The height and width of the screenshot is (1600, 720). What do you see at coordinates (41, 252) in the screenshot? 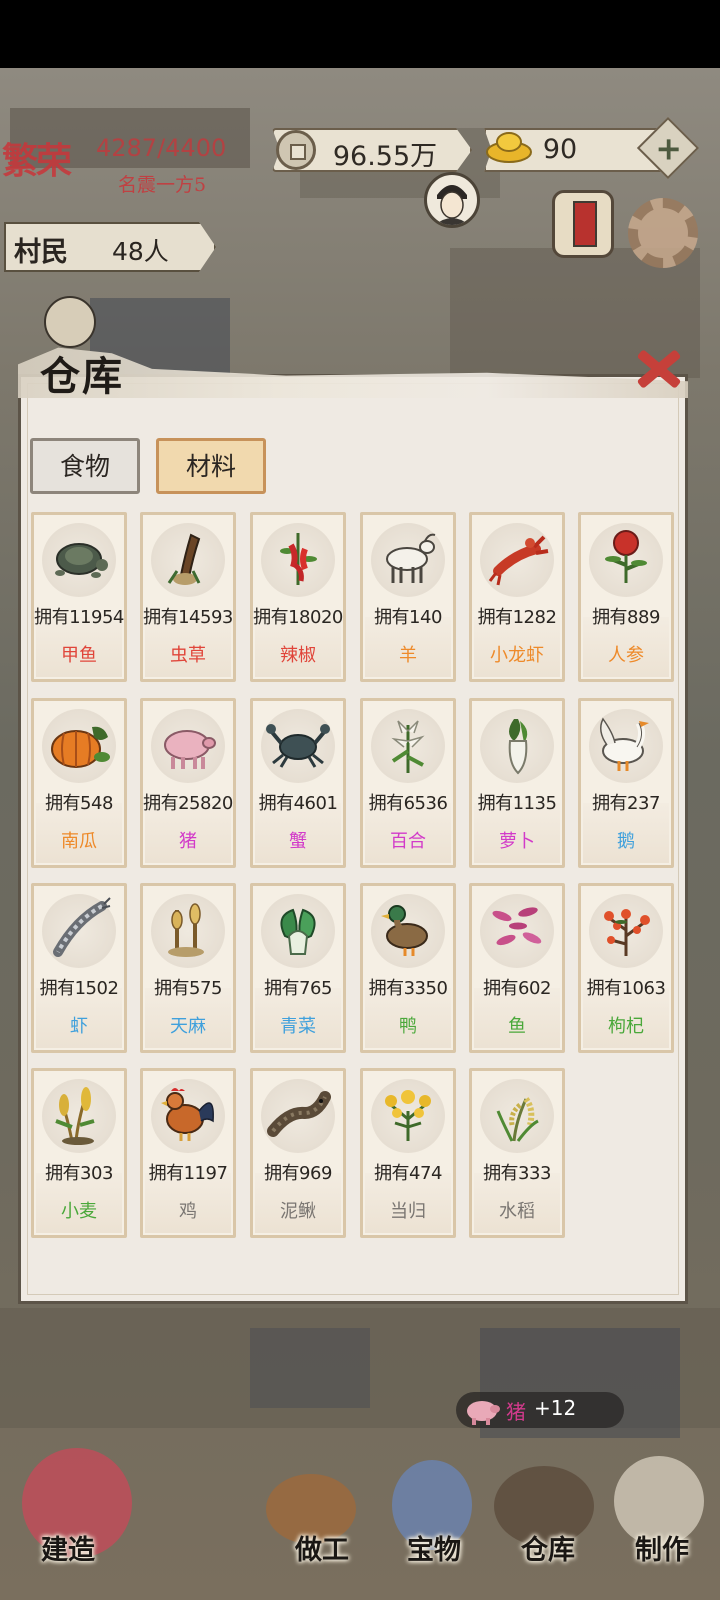
I see `villagers-label: 村民` at bounding box center [41, 252].